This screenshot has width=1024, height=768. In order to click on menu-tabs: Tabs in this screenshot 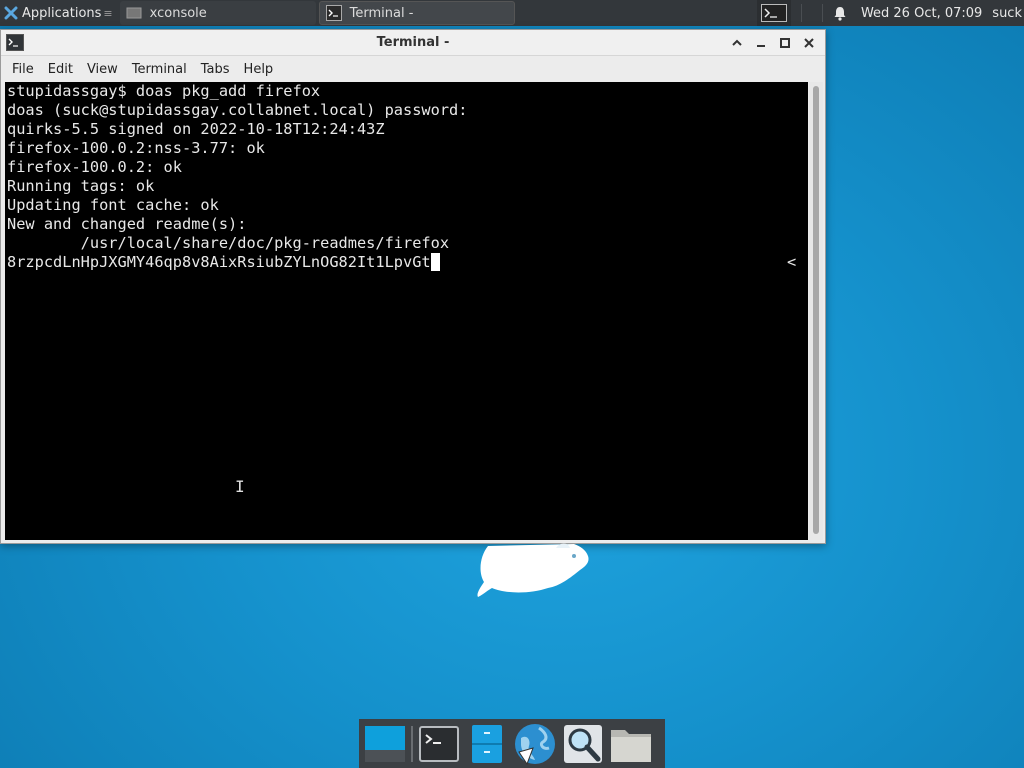, I will do `click(215, 69)`.